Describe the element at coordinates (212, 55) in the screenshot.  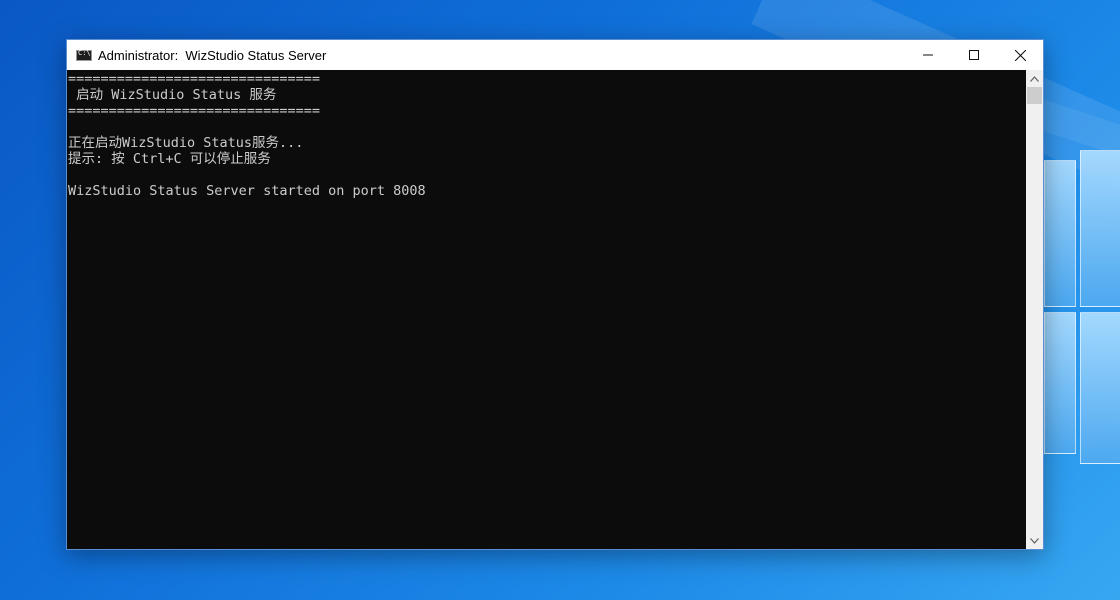
I see `window-title: Administrator: WizStudio Status Server` at that location.